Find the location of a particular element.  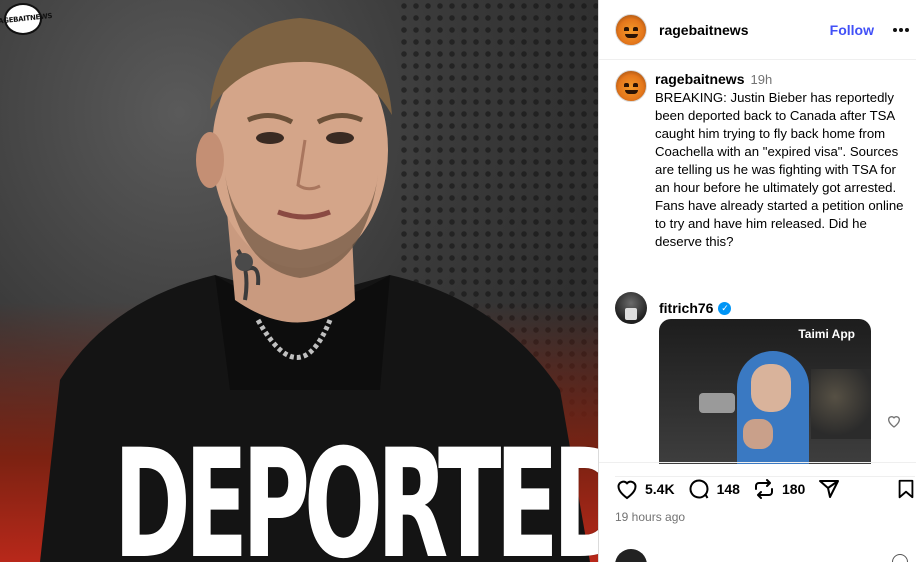

share-action is located at coordinates (829, 489).